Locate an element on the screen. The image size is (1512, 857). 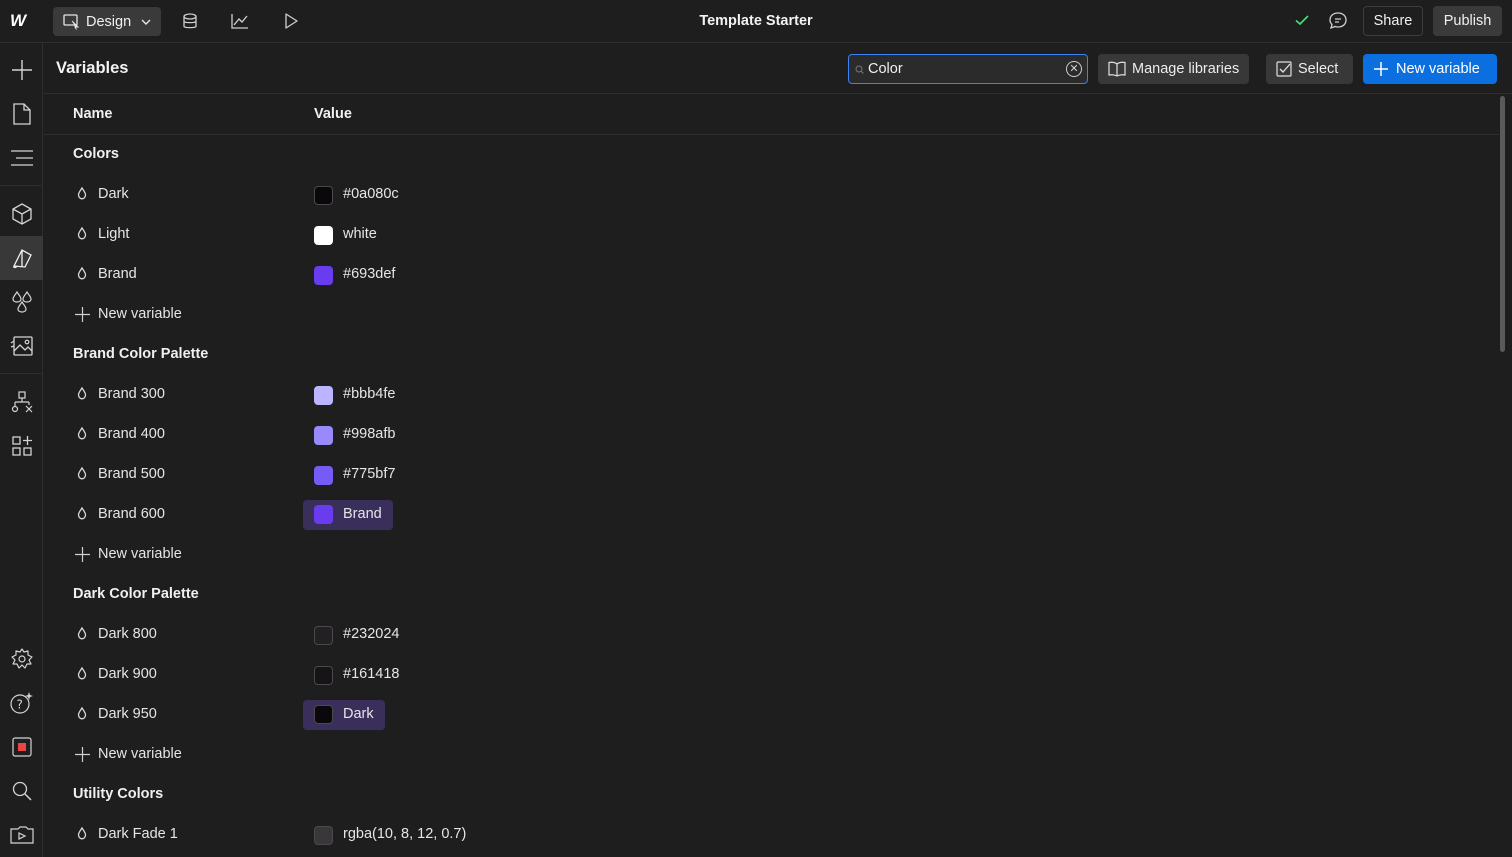
variable-value: white is located at coordinates (360, 234).